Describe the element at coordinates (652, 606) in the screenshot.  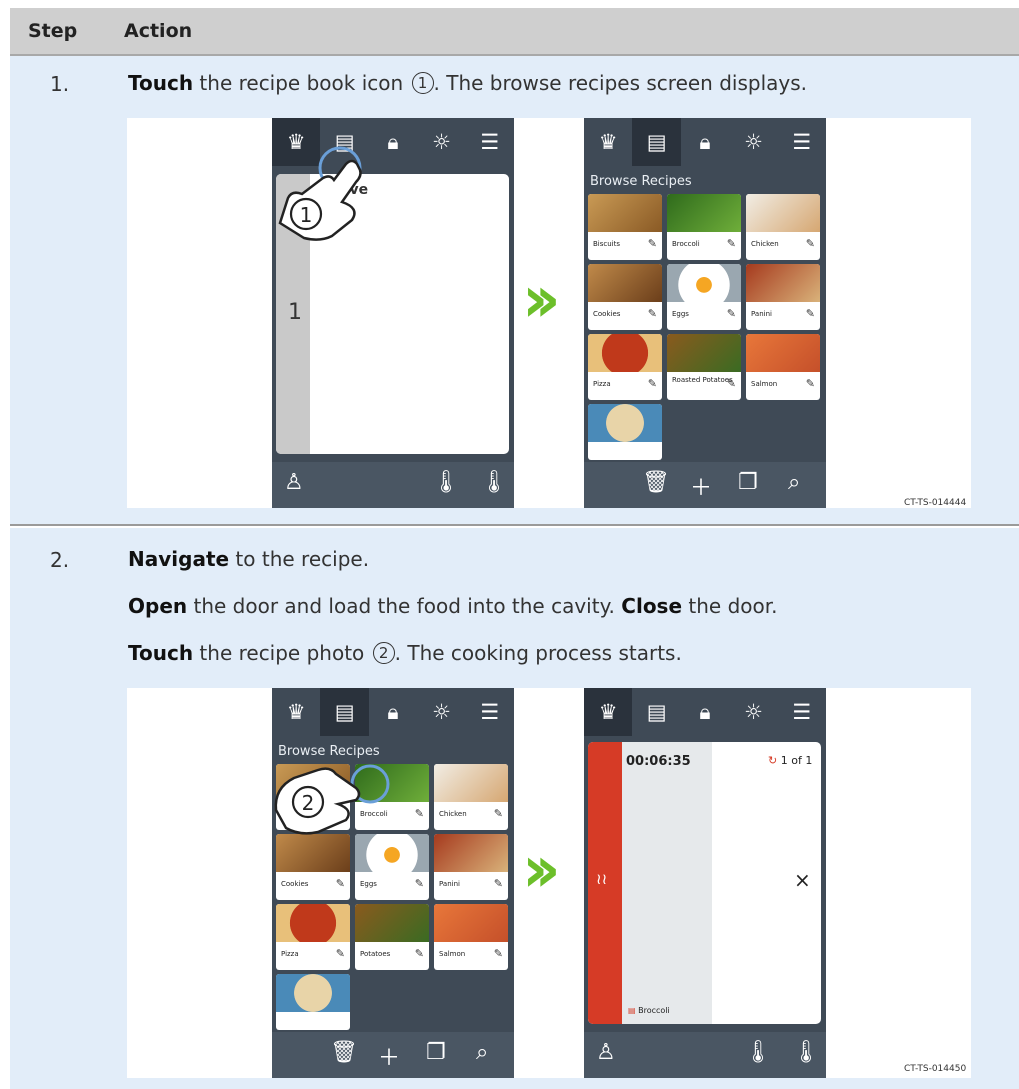
I see `instruction-verb: Close` at that location.